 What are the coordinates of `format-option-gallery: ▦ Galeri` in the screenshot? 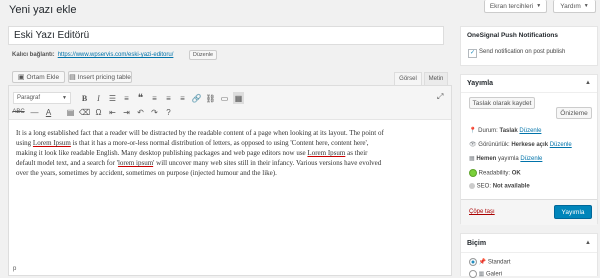 It's located at (485, 274).